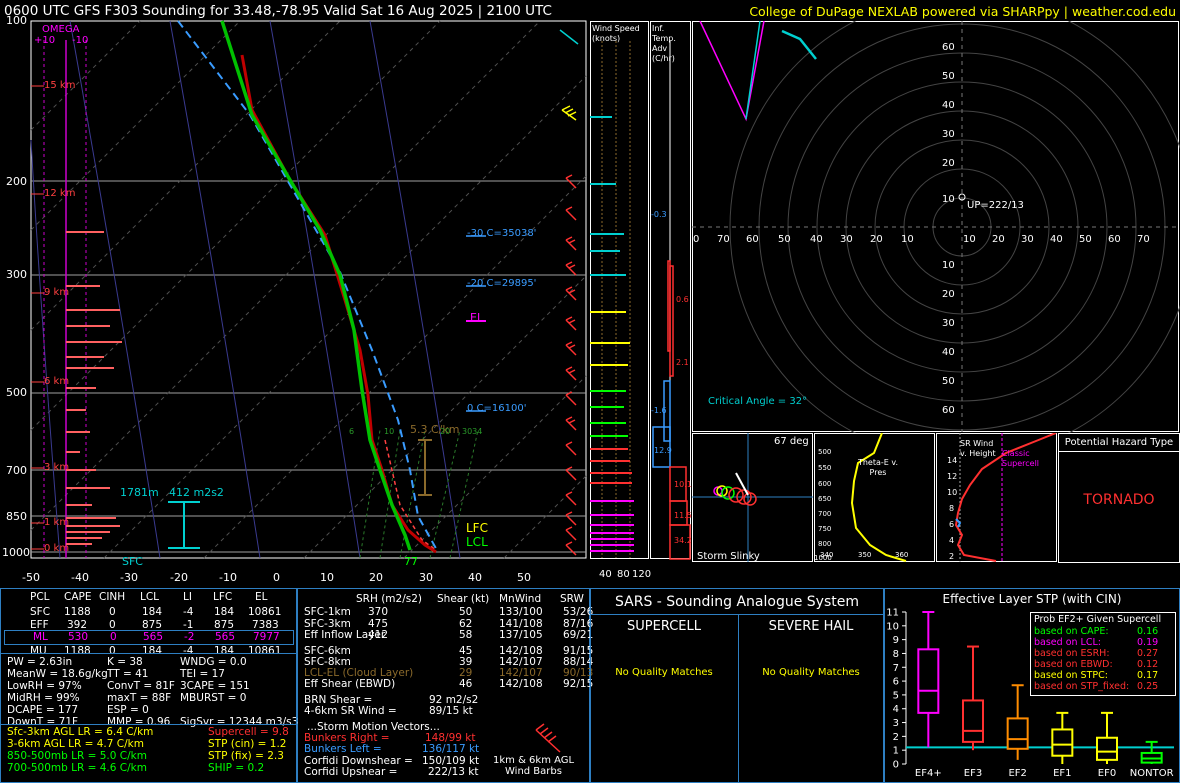  I want to click on inferred-temp-value: 12.9, so click(663, 450).